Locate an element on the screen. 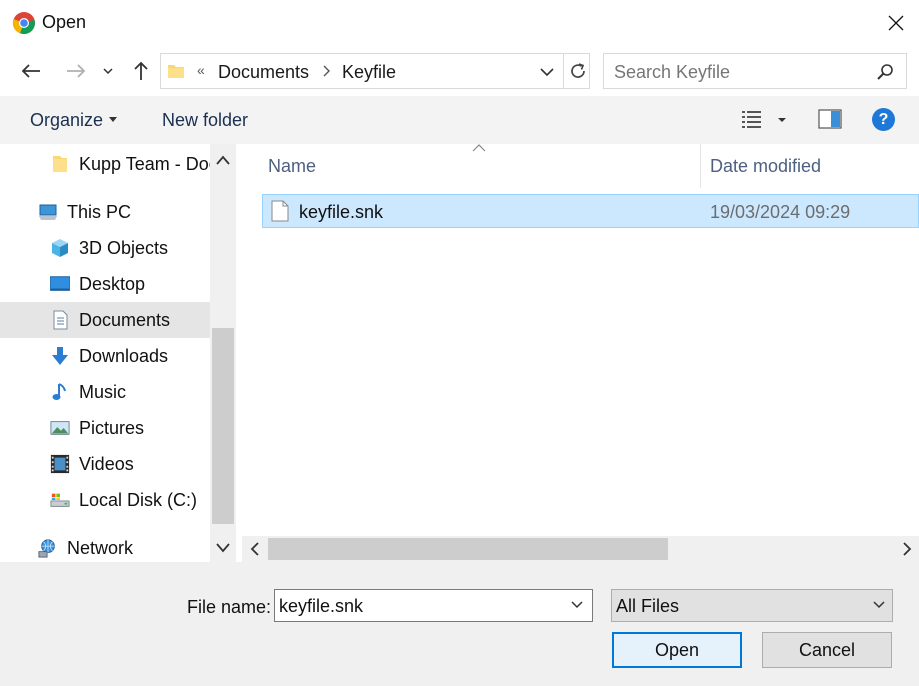 The image size is (919, 686). file-list-horizontal-scrollbar is located at coordinates (580, 549).